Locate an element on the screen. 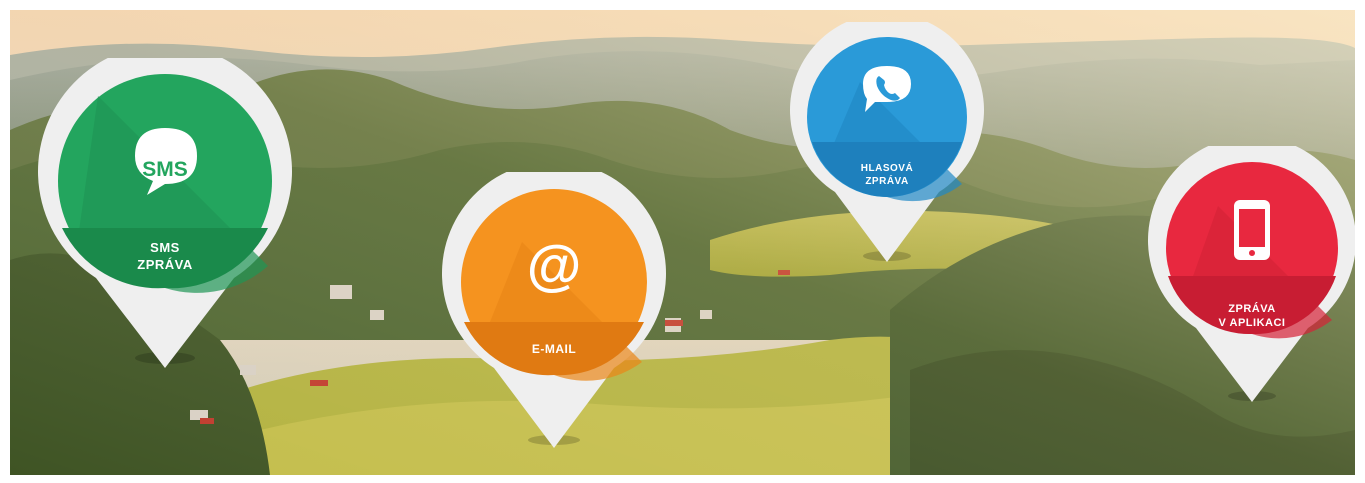 The width and height of the screenshot is (1365, 483). voice-label-line2: ZPRÁVA is located at coordinates (887, 181).